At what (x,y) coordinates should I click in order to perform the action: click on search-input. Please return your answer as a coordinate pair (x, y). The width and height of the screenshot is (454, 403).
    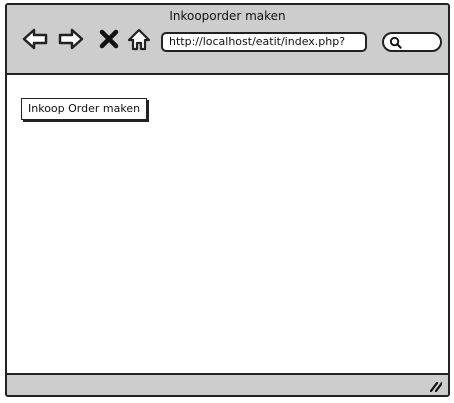
    Looking at the image, I should click on (412, 42).